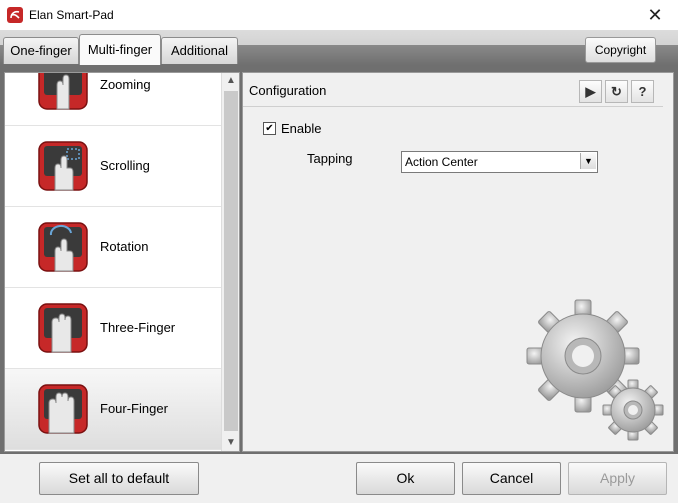 Image resolution: width=678 pixels, height=503 pixels. What do you see at coordinates (63, 409) in the screenshot?
I see `four-finger-gesture-icon` at bounding box center [63, 409].